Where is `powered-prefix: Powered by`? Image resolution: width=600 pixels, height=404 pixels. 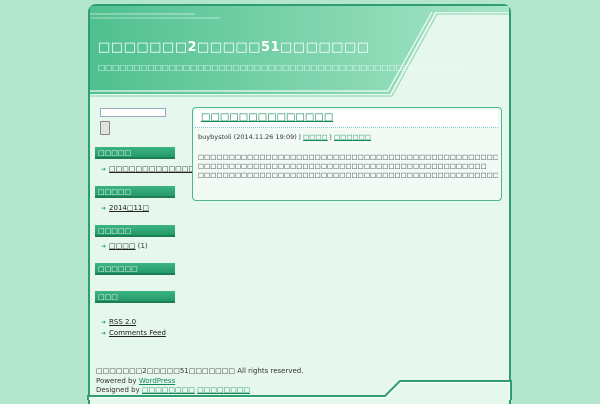 powered-prefix: Powered by is located at coordinates (116, 380).